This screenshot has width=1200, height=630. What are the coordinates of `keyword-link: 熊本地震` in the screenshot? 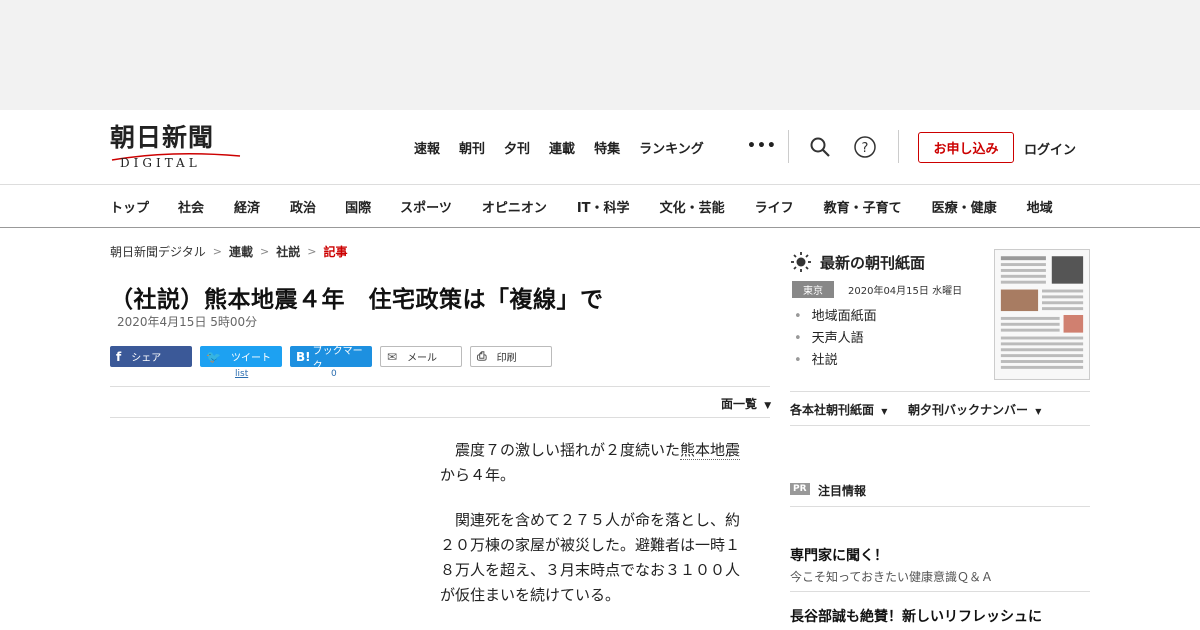 It's located at (710, 450).